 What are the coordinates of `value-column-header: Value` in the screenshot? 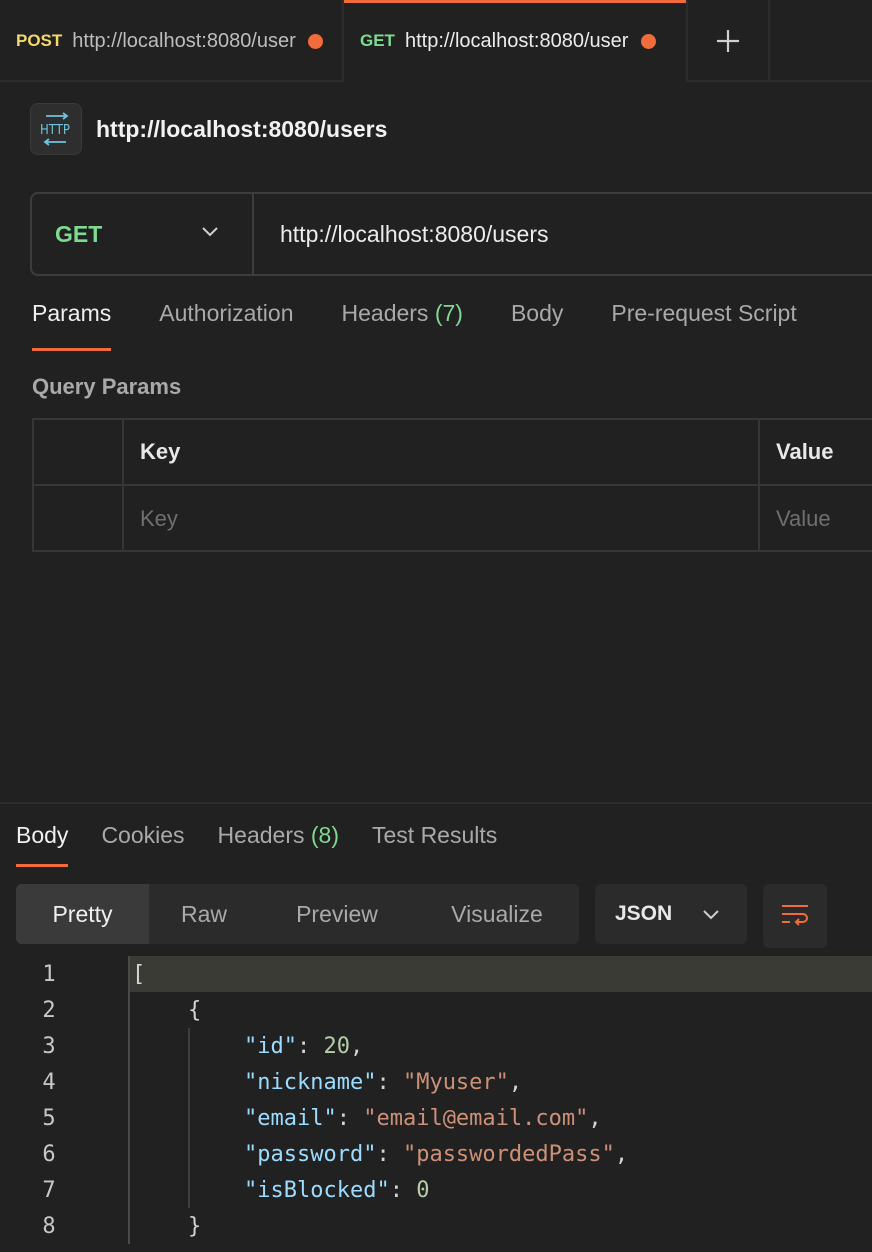 It's located at (805, 451).